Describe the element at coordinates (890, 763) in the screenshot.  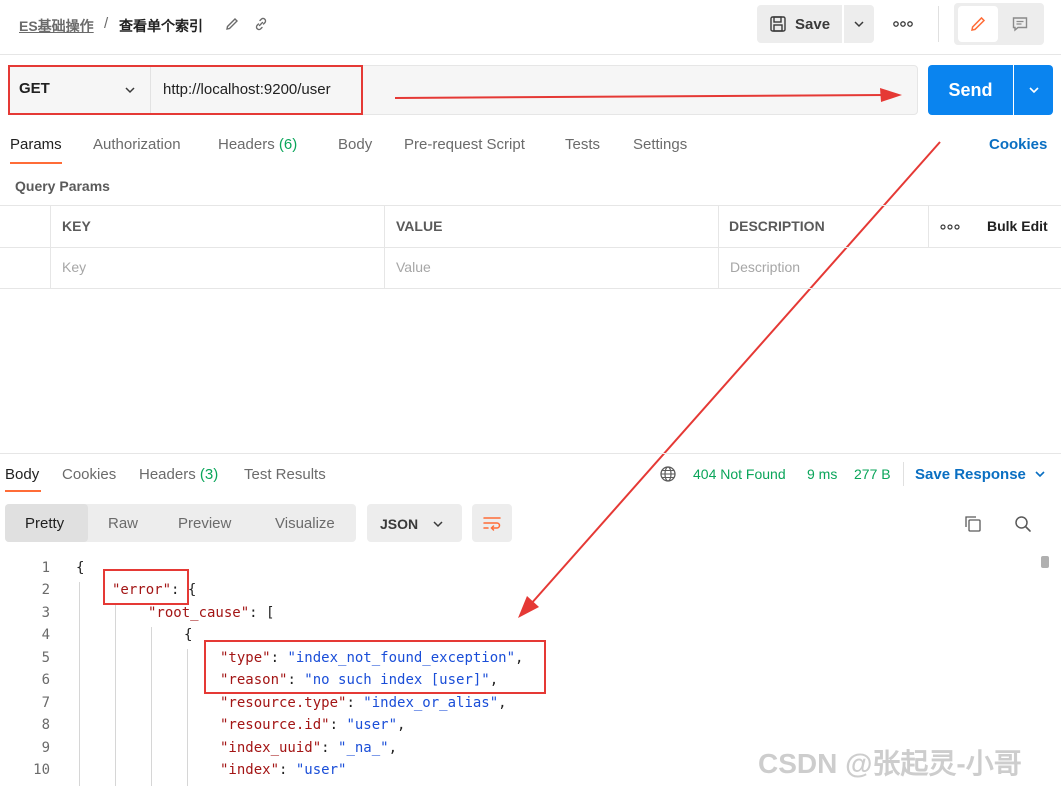
I see `watermark: CSDN @张起灵-小哥` at that location.